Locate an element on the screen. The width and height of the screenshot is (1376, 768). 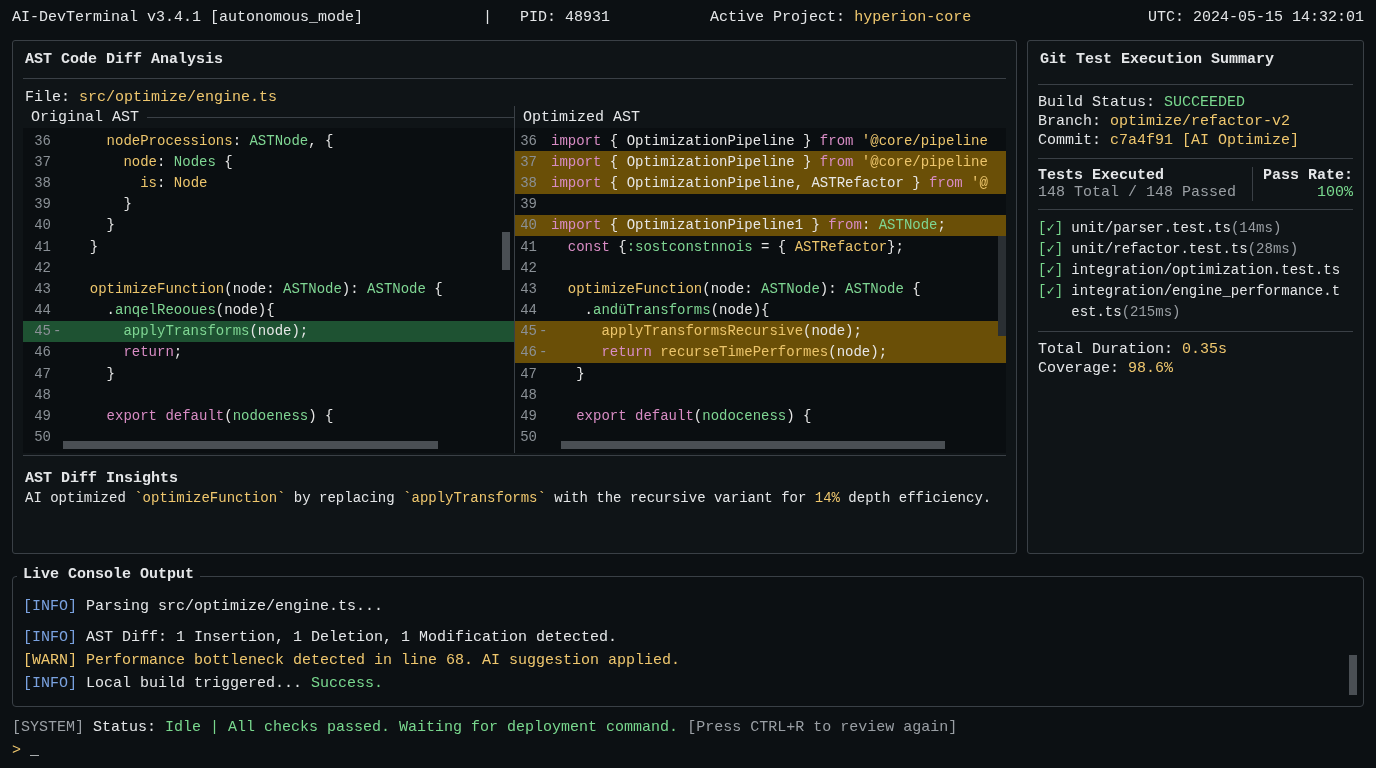
code-text: return recurseTimePerformes(node); is located at coordinates (744, 352).